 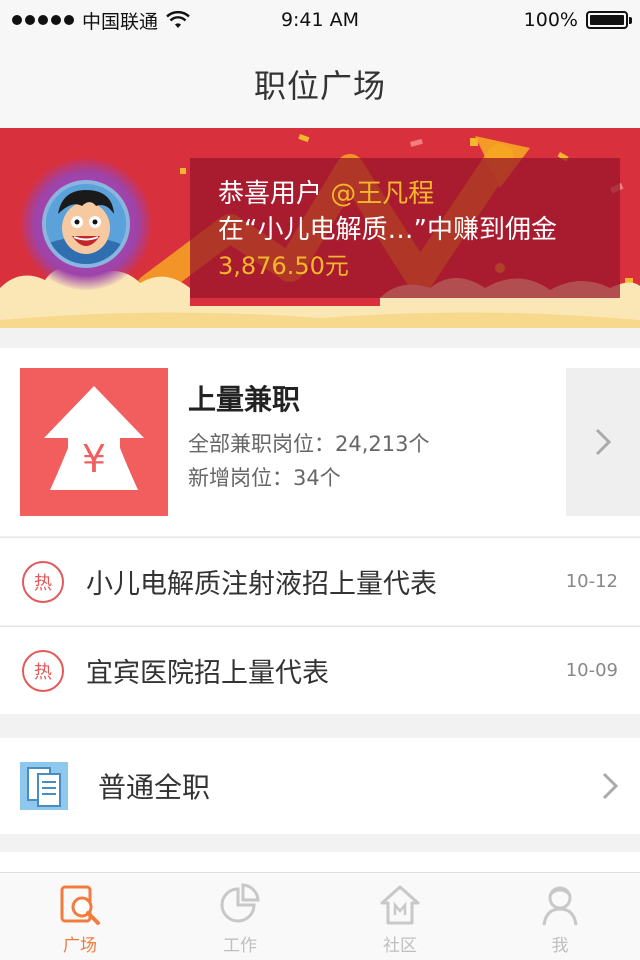 I want to click on tab-label: 广场, so click(x=80, y=946).